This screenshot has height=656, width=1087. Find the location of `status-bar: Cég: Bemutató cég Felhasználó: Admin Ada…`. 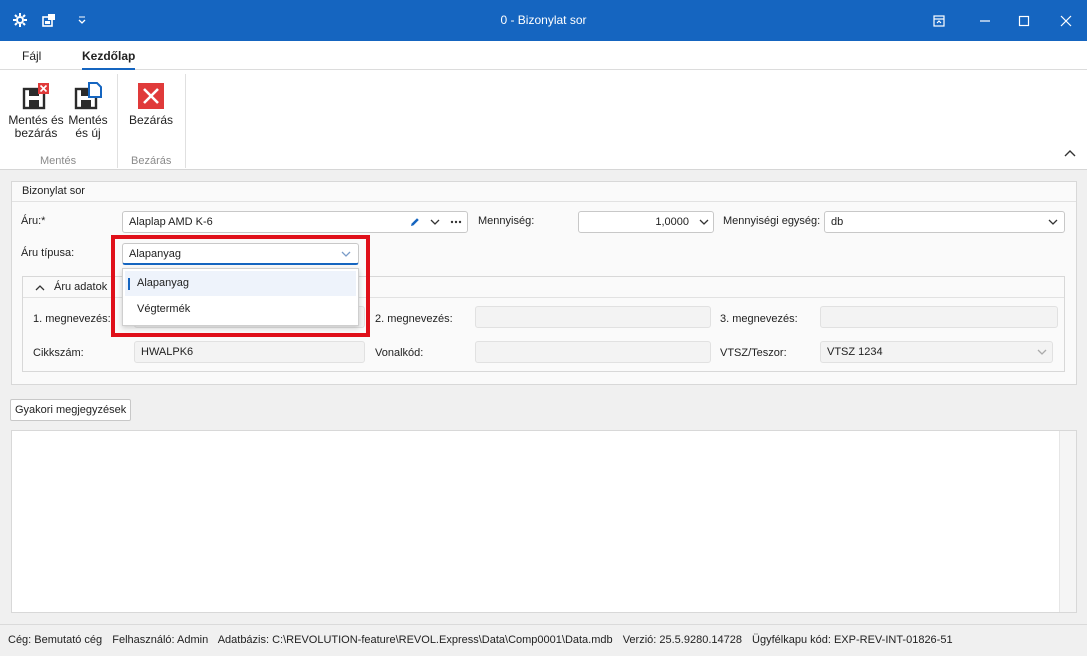

status-bar: Cég: Bemutató cég Felhasználó: Admin Ada… is located at coordinates (543, 640).